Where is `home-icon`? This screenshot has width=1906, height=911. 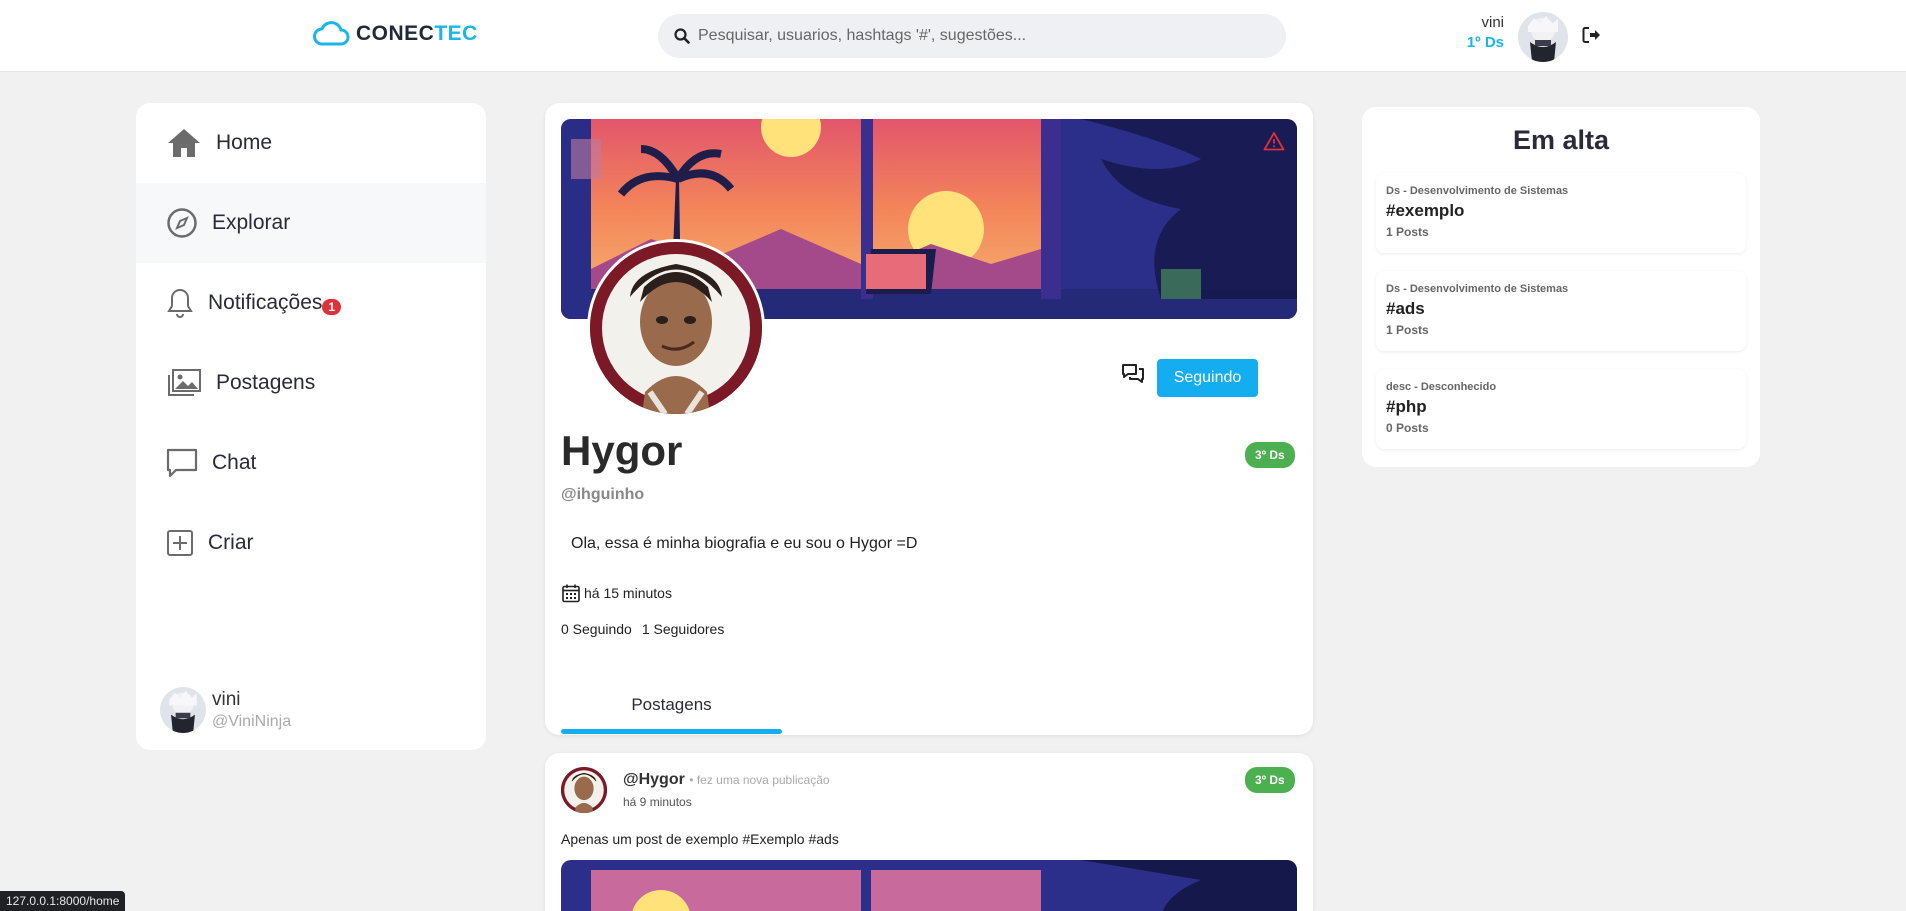 home-icon is located at coordinates (184, 143).